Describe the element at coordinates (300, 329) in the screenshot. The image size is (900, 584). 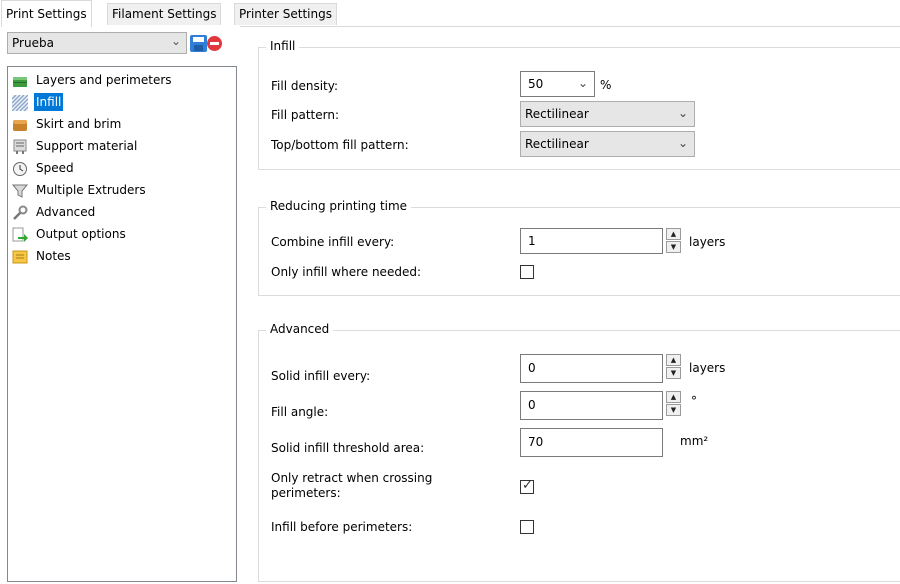
I see `group-title-advanced: Advanced` at that location.